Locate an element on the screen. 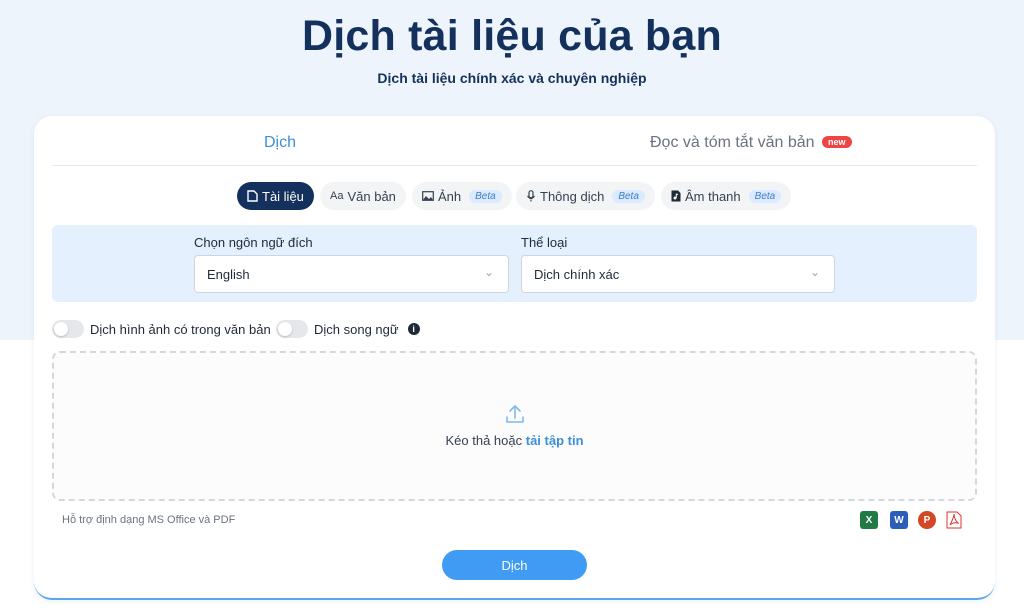 The width and height of the screenshot is (1024, 610). translate-images-label: Dịch hình ảnh có trong văn bản is located at coordinates (180, 329).